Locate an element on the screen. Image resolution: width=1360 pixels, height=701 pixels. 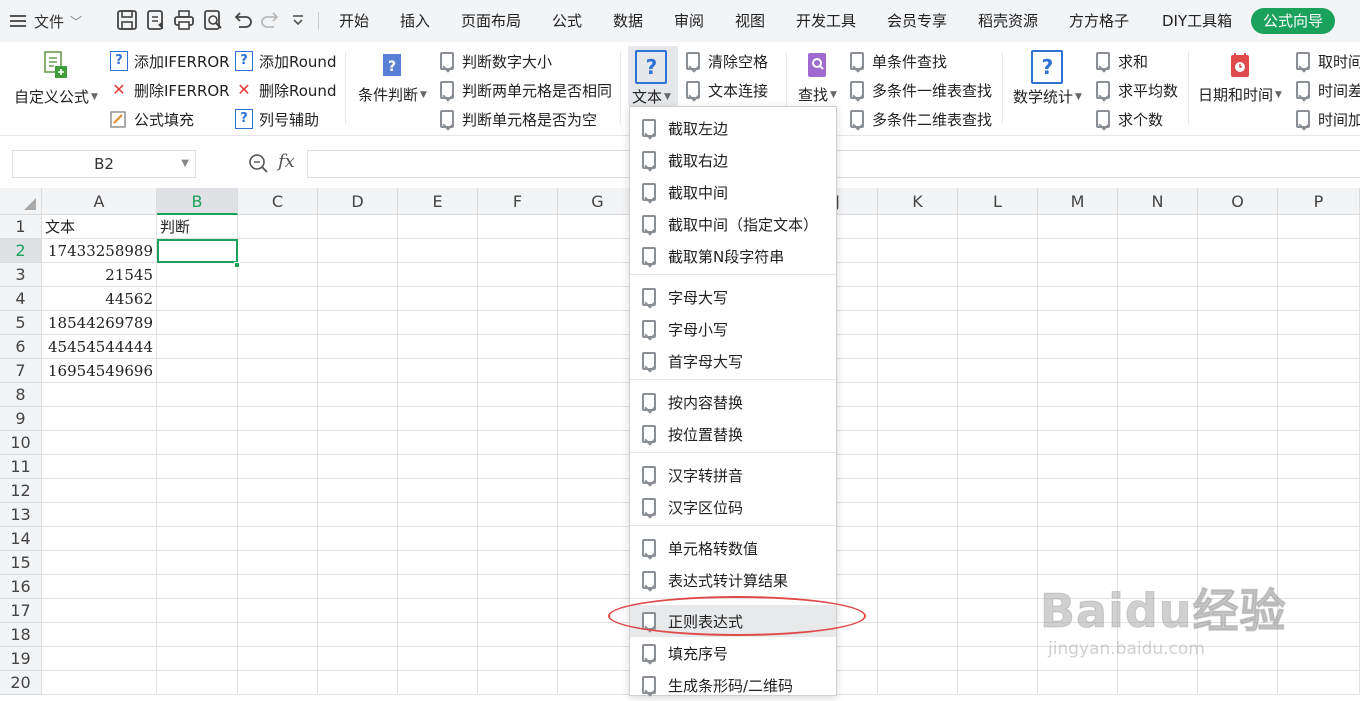
dropdown-menu-item: 截取中间（指定文本） is located at coordinates (733, 224).